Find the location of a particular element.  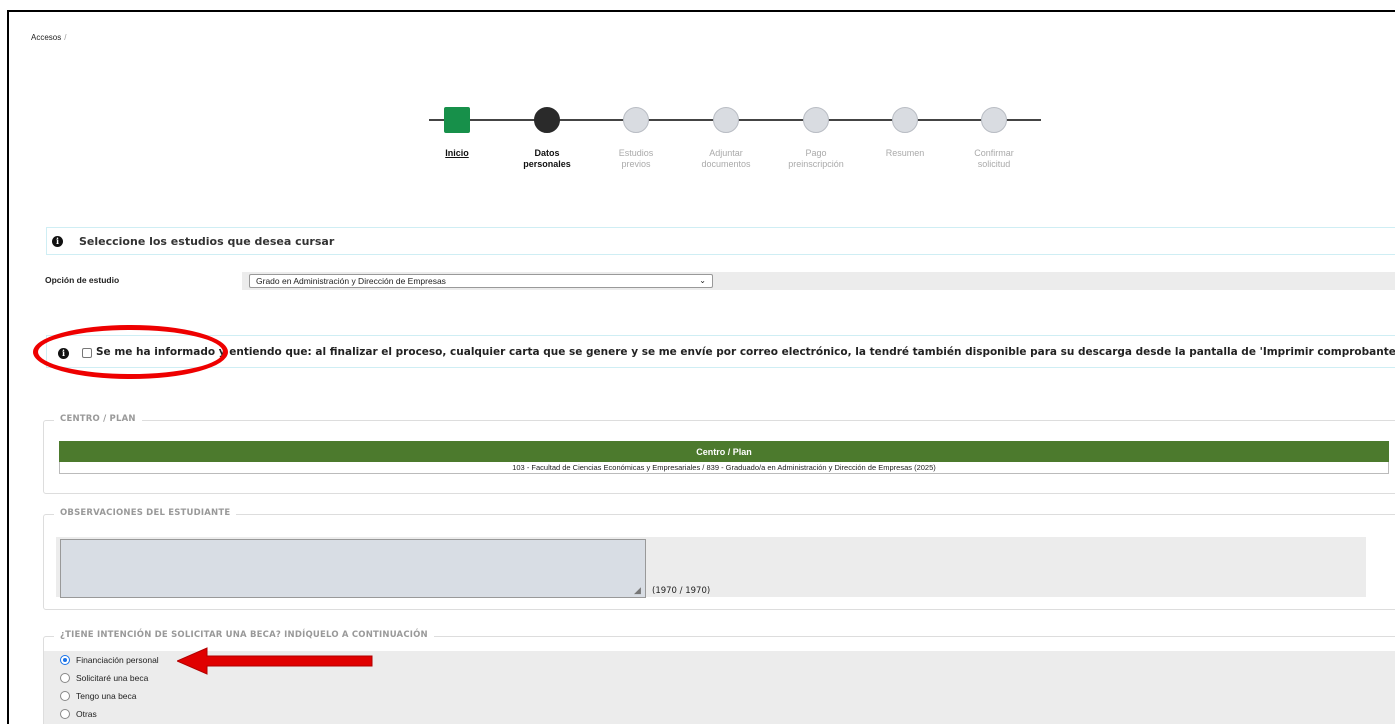

chevron-down-icon: ⌄ is located at coordinates (702, 280).